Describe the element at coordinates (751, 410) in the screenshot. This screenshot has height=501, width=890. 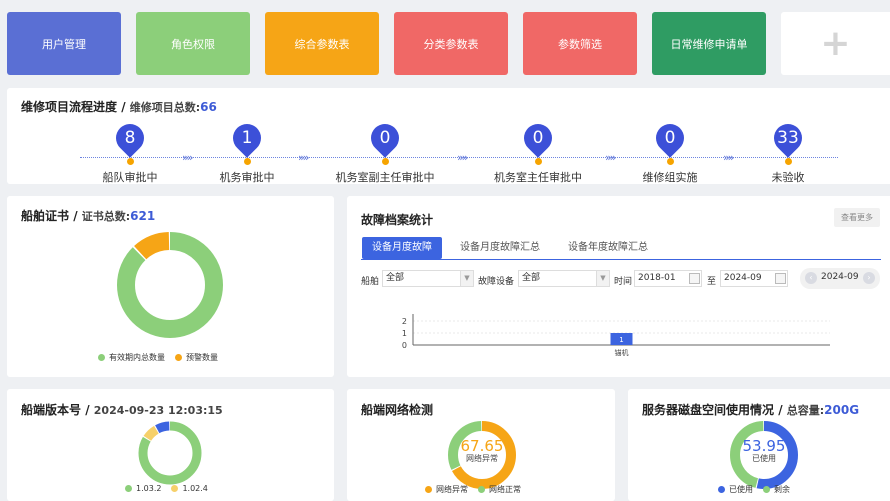
I see `disk-title: 服务器磁盘空间使用情况 / 总容量:200G` at that location.